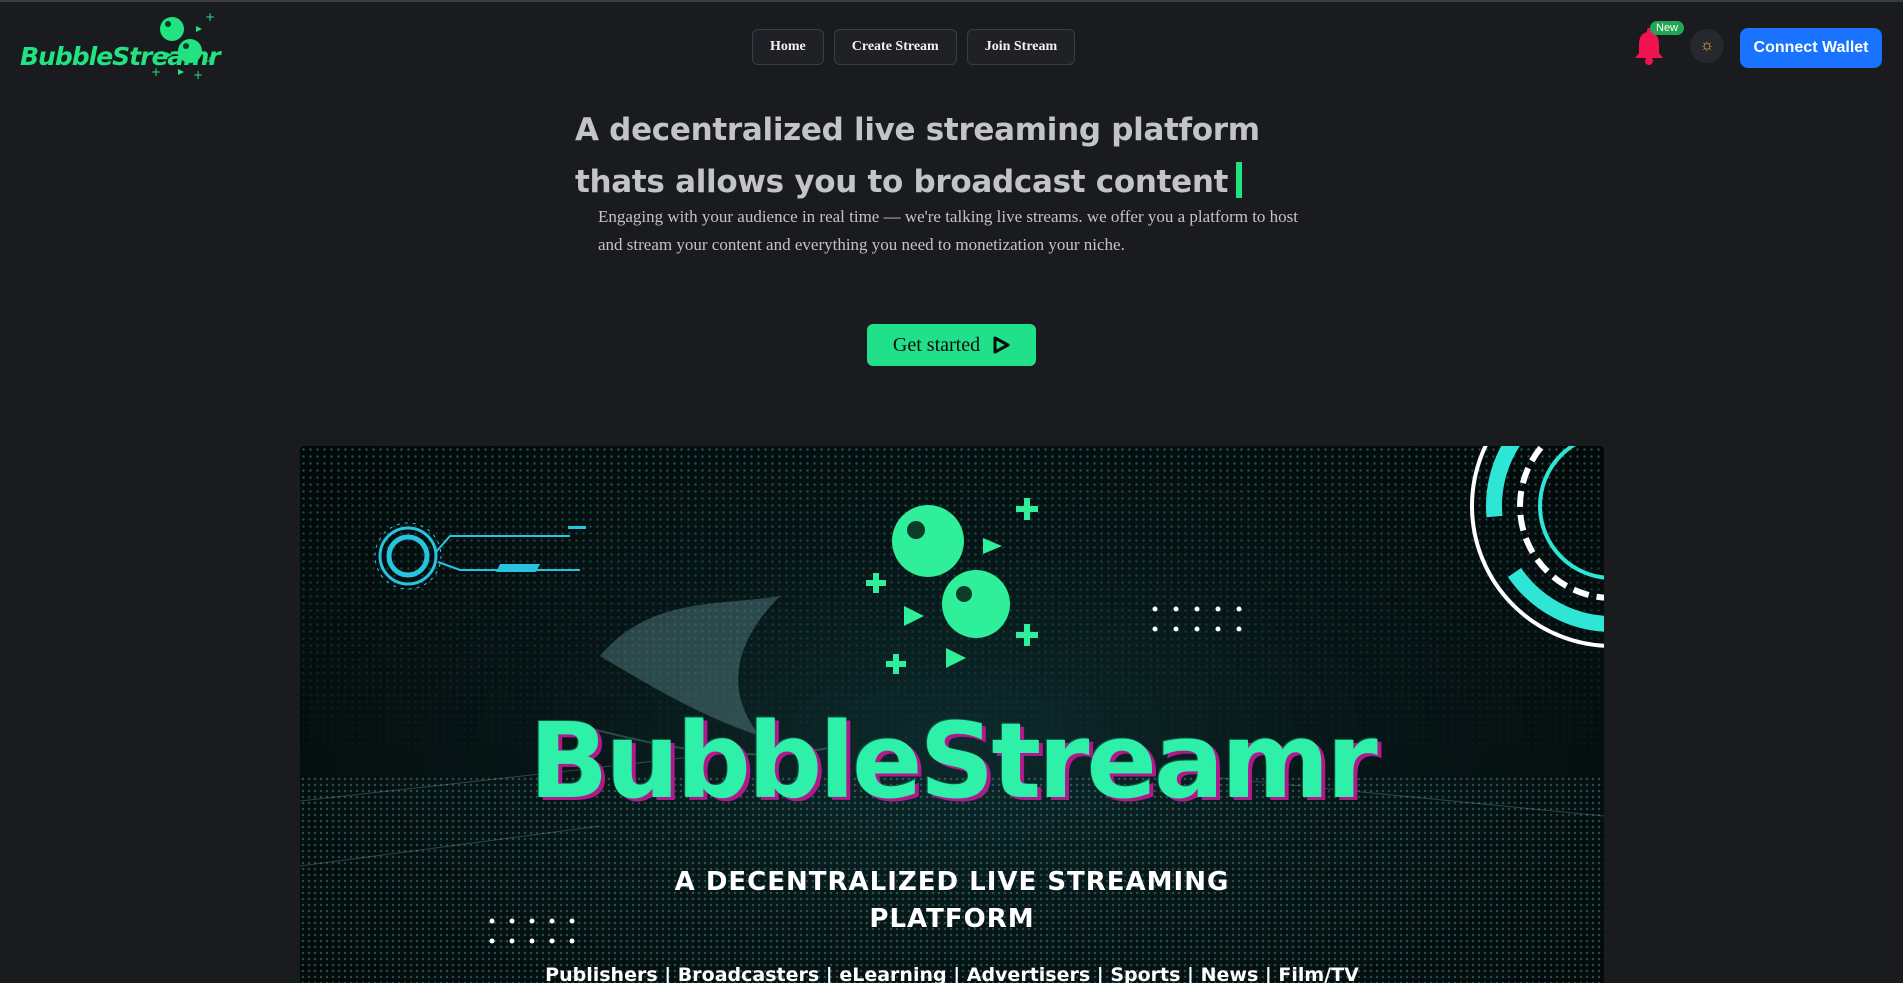  What do you see at coordinates (1537, 547) in the screenshot?
I see `decor-arcs` at bounding box center [1537, 547].